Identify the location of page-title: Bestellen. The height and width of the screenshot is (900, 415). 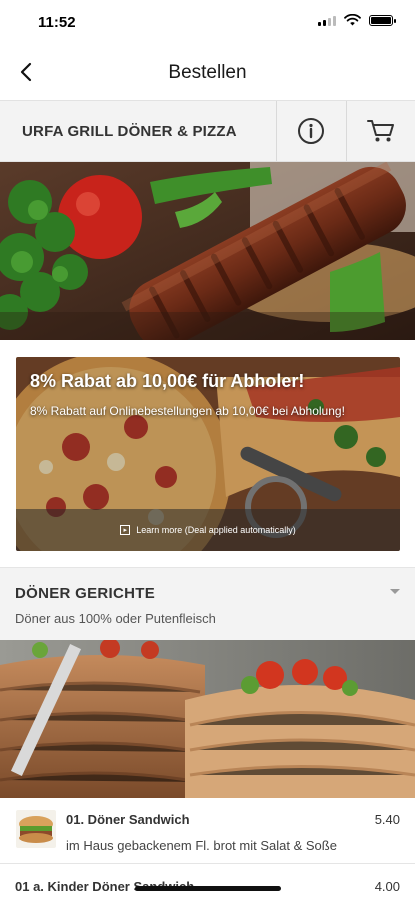
(207, 72).